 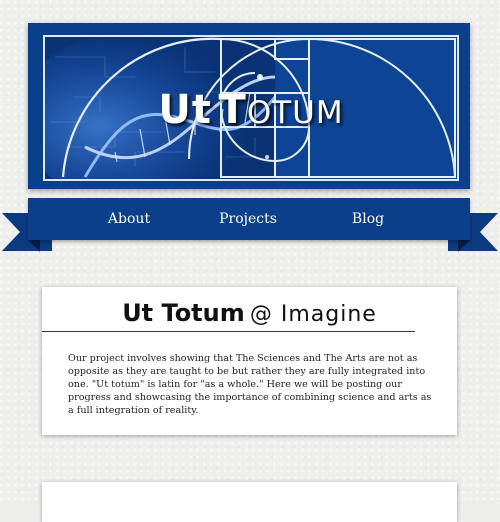 What do you see at coordinates (313, 314) in the screenshot?
I see `post-title-rest: @ Imagine` at bounding box center [313, 314].